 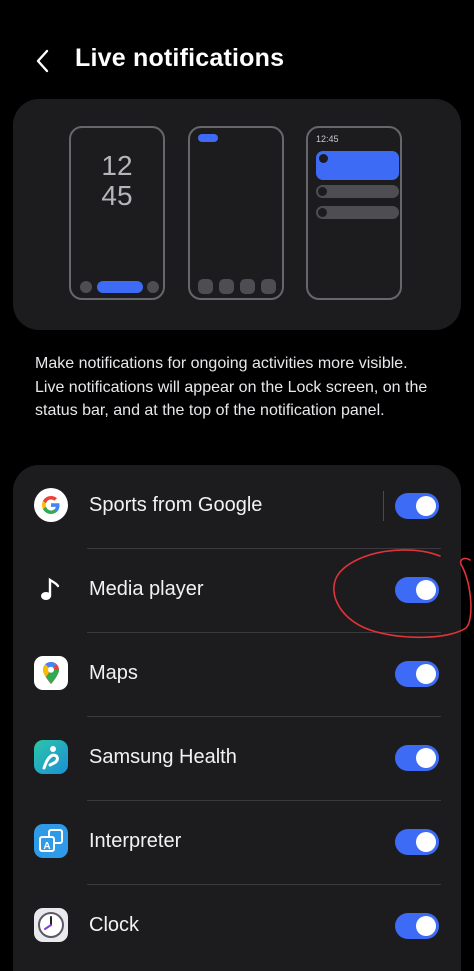 What do you see at coordinates (208, 138) in the screenshot?
I see `status-bar-live-chip` at bounding box center [208, 138].